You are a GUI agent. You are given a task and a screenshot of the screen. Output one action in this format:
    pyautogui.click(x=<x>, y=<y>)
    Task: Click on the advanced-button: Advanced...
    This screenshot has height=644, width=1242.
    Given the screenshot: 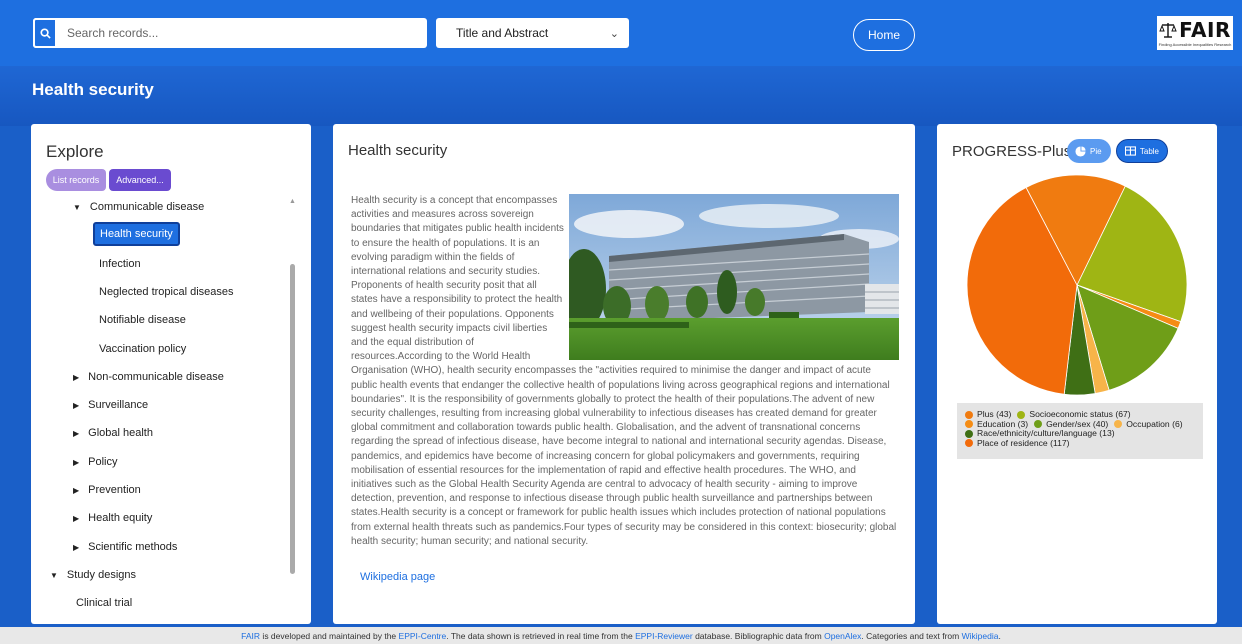 What is the action you would take?
    pyautogui.click(x=140, y=180)
    